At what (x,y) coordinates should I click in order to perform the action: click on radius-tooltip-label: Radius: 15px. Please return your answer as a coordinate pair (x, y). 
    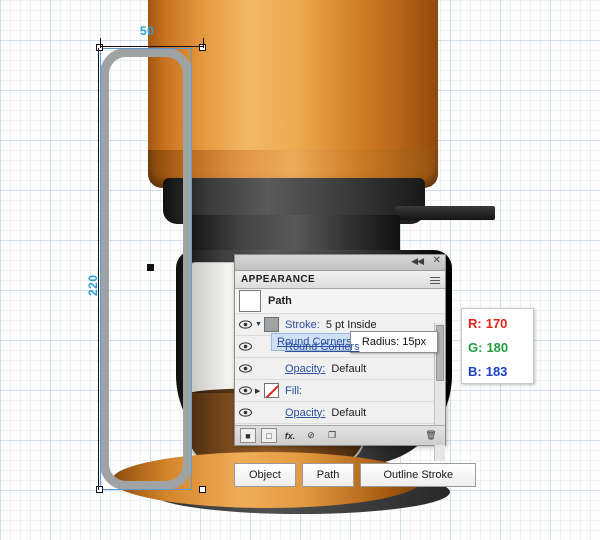
    Looking at the image, I should click on (394, 342).